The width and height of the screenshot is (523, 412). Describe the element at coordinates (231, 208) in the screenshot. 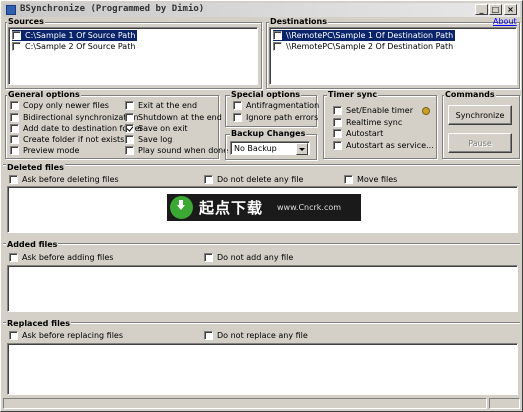

I see `watermark-text: 起点下载` at that location.